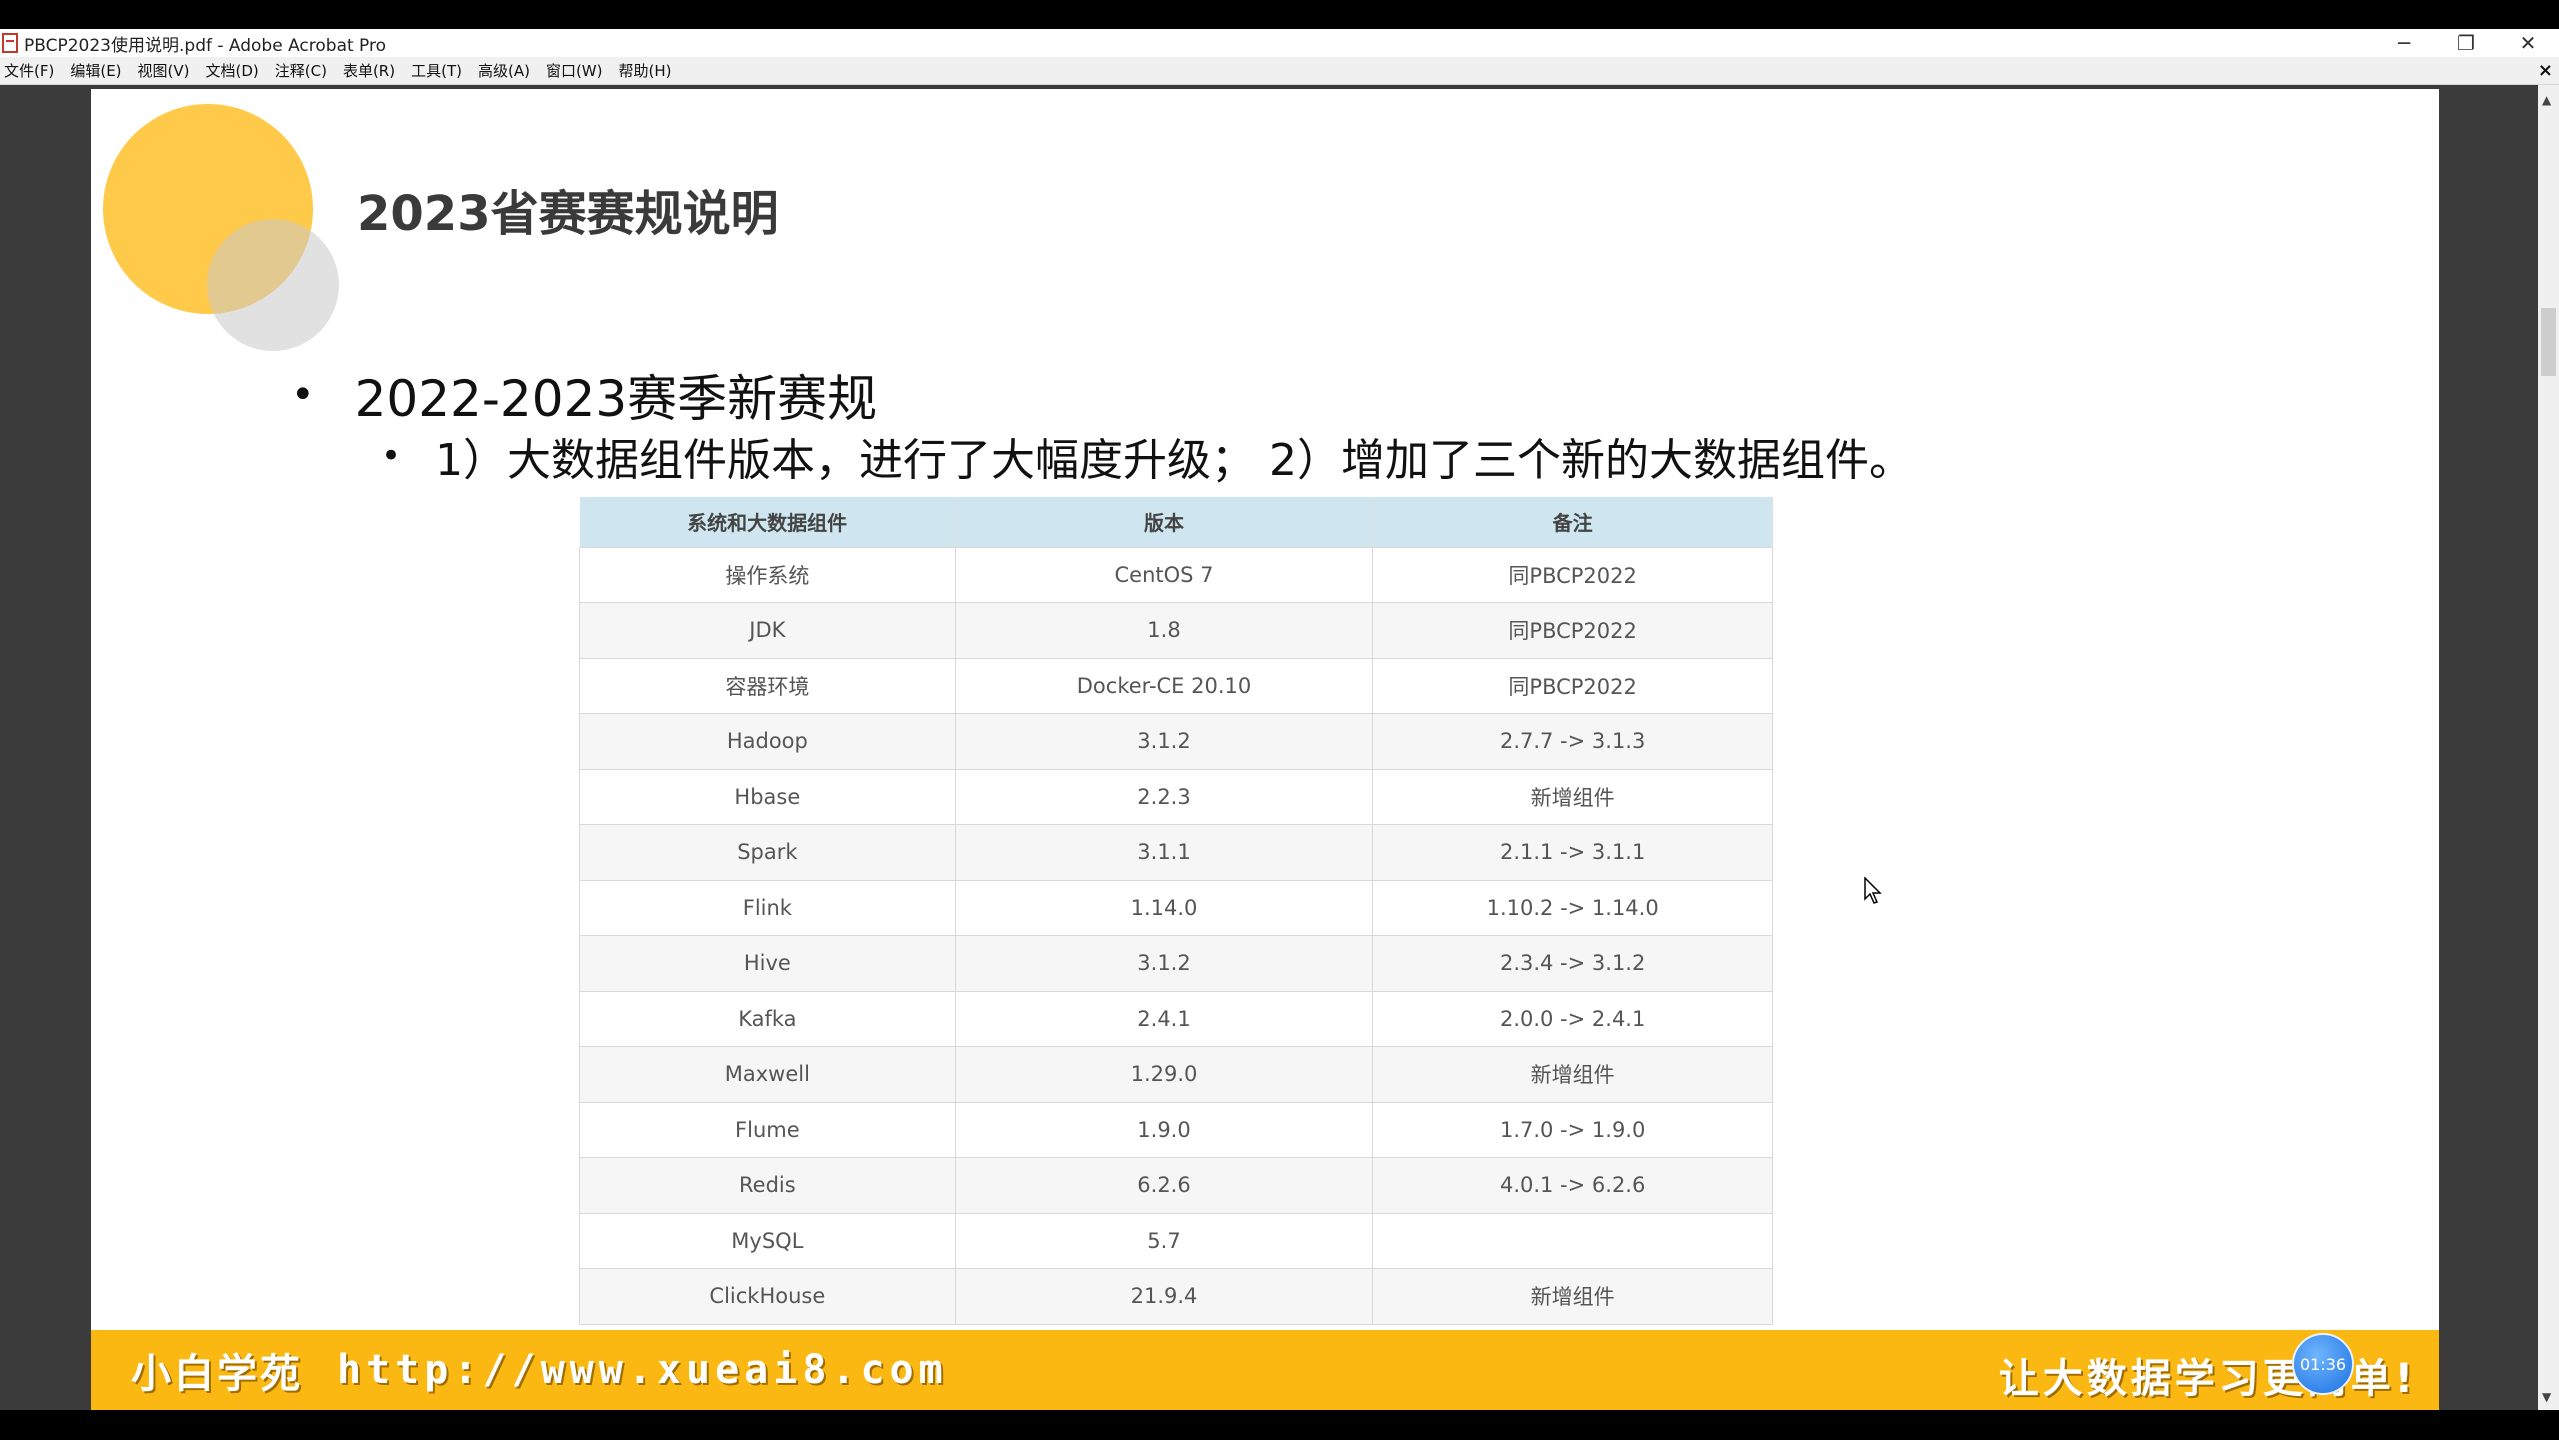 This screenshot has height=1440, width=2559. Describe the element at coordinates (767, 522) in the screenshot. I see `header-component: 系统和大数据组件` at that location.